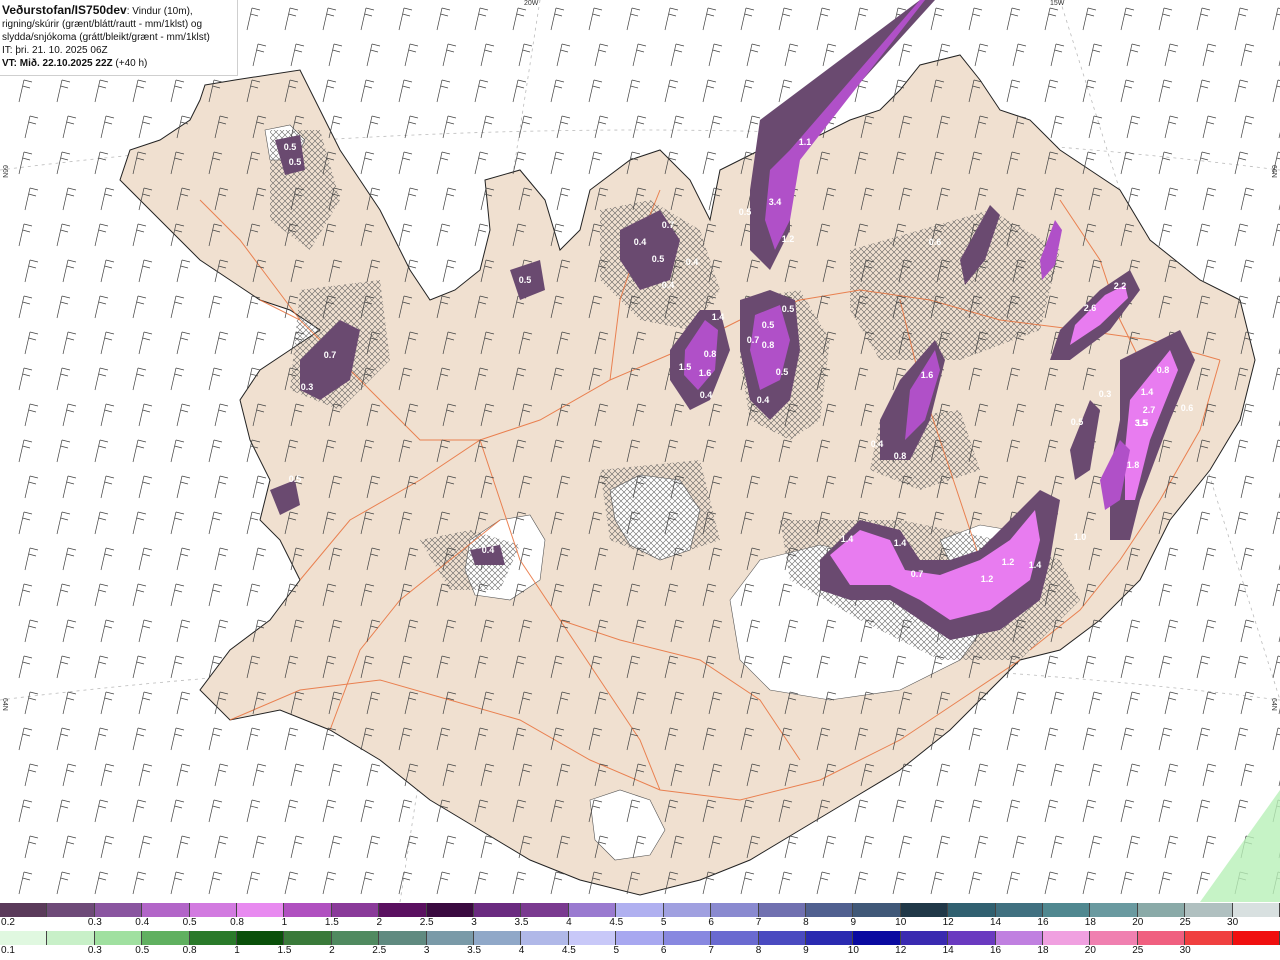 This screenshot has height=960, width=1280. What do you see at coordinates (4, 704) in the screenshot?
I see `lat-64n-left-label: 64N` at bounding box center [4, 704].